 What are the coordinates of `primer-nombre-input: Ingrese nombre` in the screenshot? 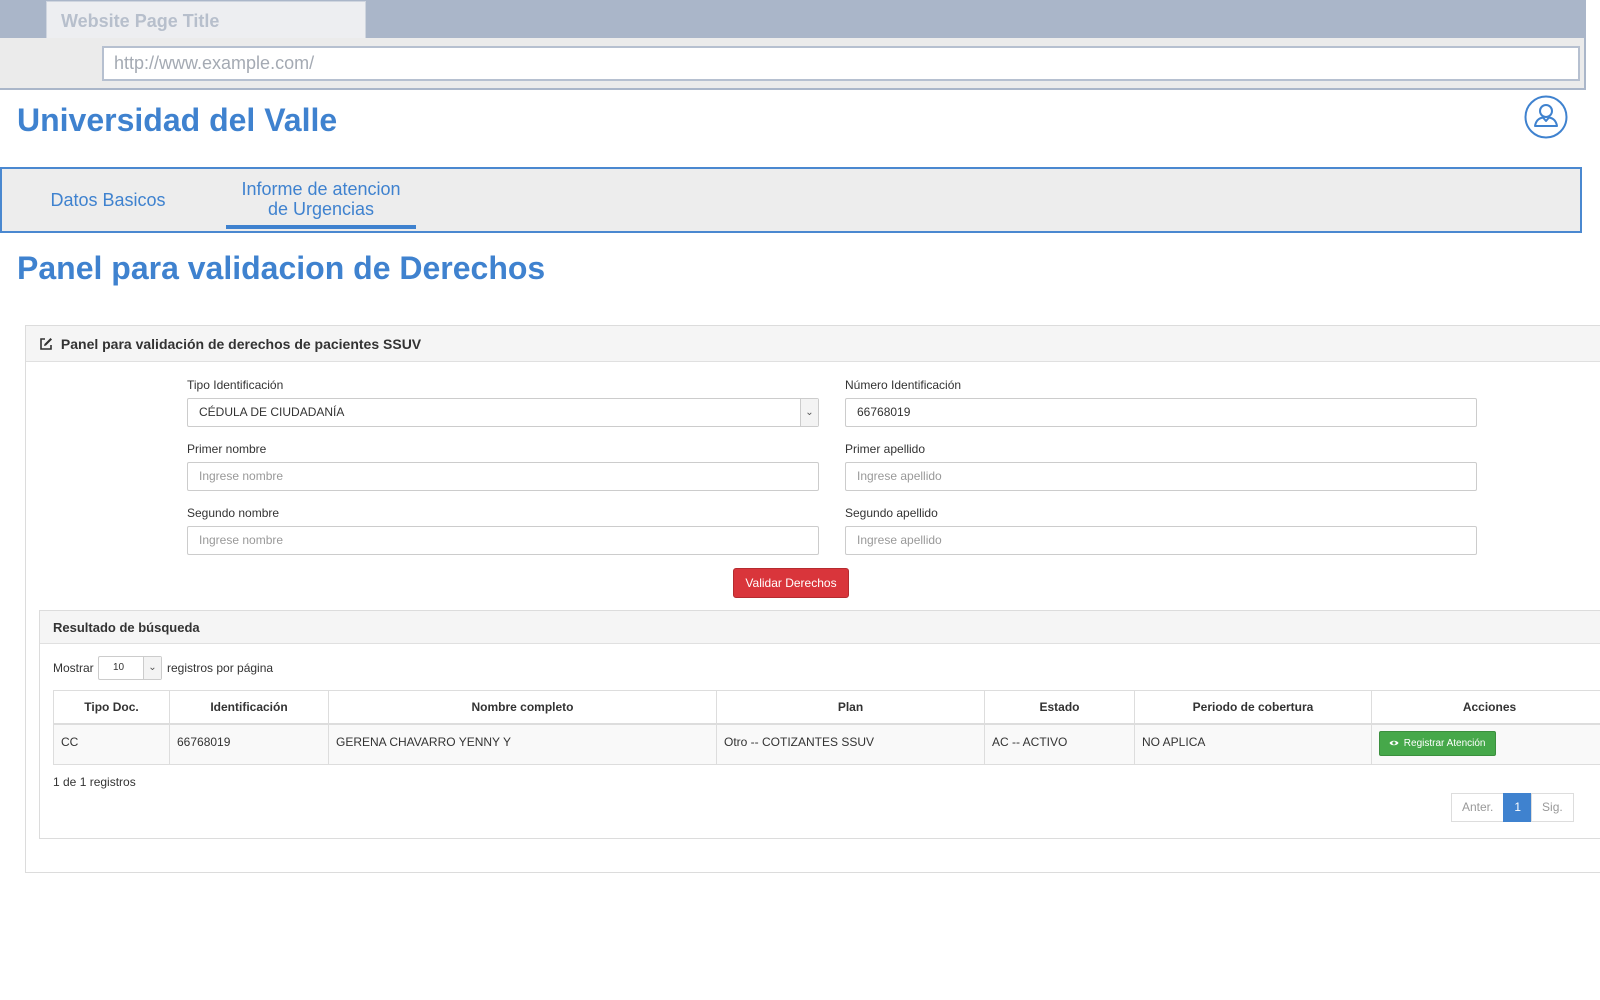 It's located at (503, 476).